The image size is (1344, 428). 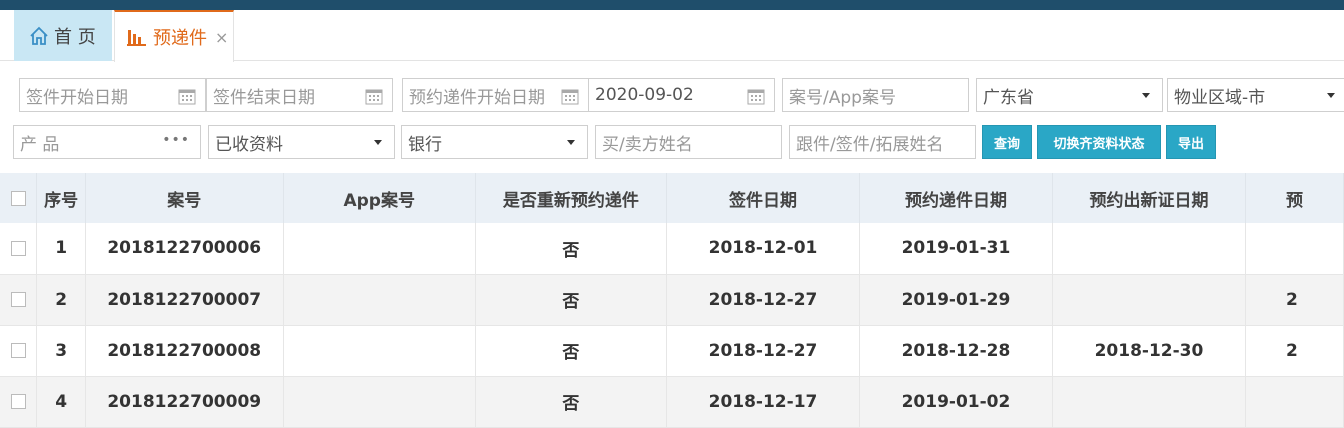 I want to click on sign-end-date-placeholder: 签件结束日期, so click(x=264, y=97).